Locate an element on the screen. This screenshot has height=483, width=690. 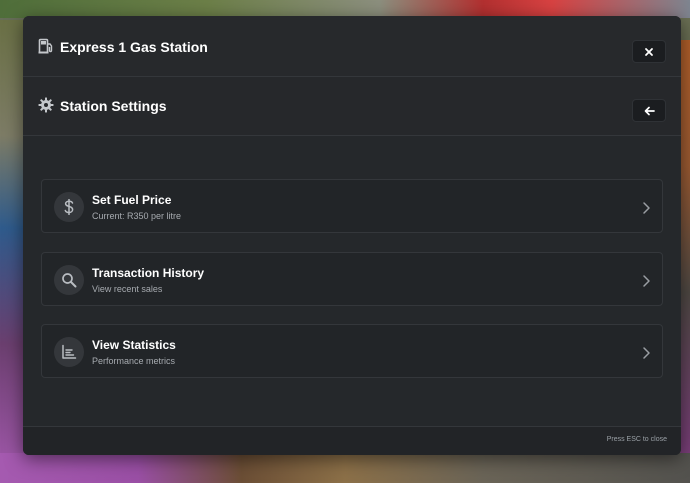
back-button is located at coordinates (649, 110).